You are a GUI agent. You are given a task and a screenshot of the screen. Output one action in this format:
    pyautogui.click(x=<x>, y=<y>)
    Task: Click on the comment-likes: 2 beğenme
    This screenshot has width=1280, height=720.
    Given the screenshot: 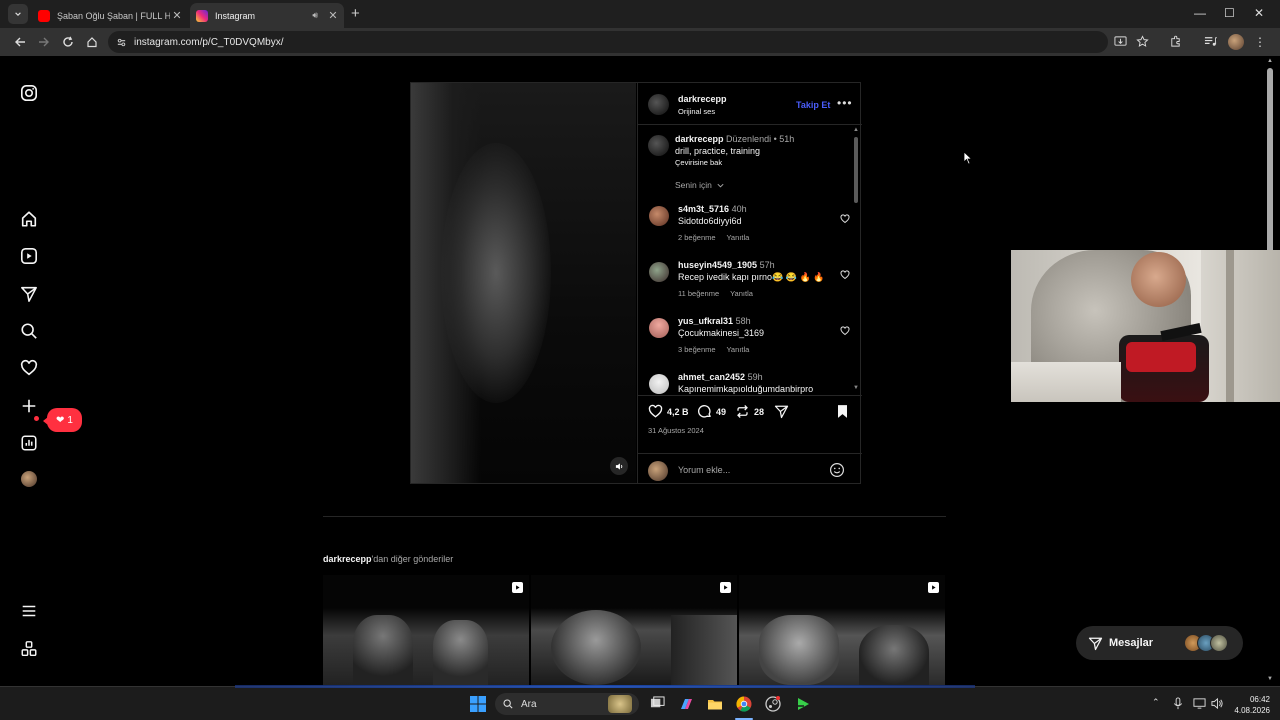 What is the action you would take?
    pyautogui.click(x=697, y=237)
    